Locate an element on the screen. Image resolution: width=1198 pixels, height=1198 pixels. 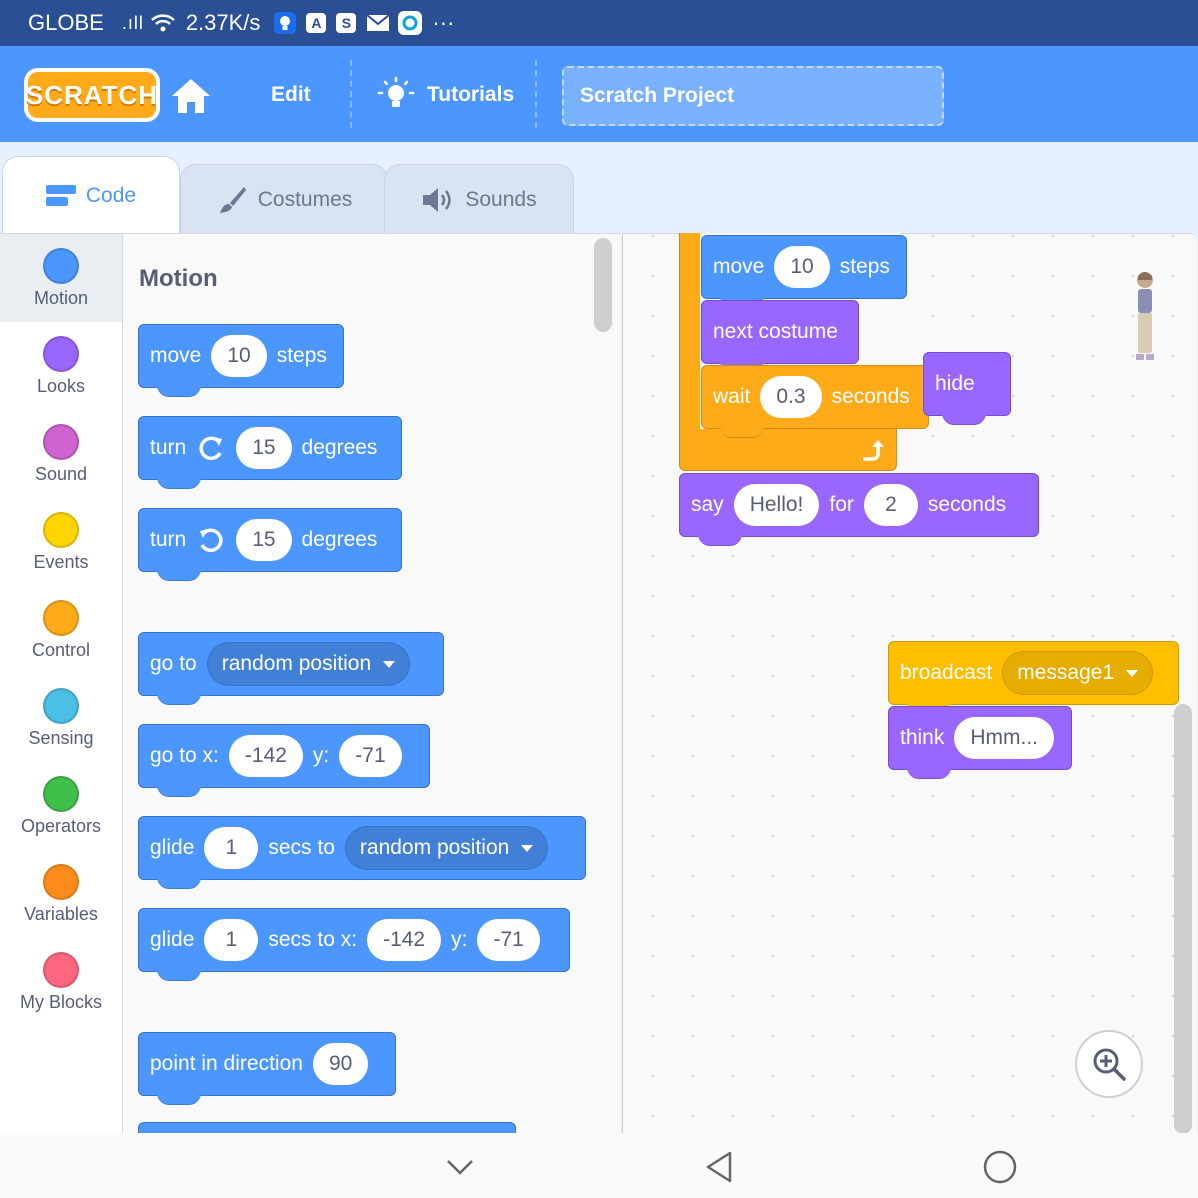
block-text: go to is located at coordinates (173, 663).